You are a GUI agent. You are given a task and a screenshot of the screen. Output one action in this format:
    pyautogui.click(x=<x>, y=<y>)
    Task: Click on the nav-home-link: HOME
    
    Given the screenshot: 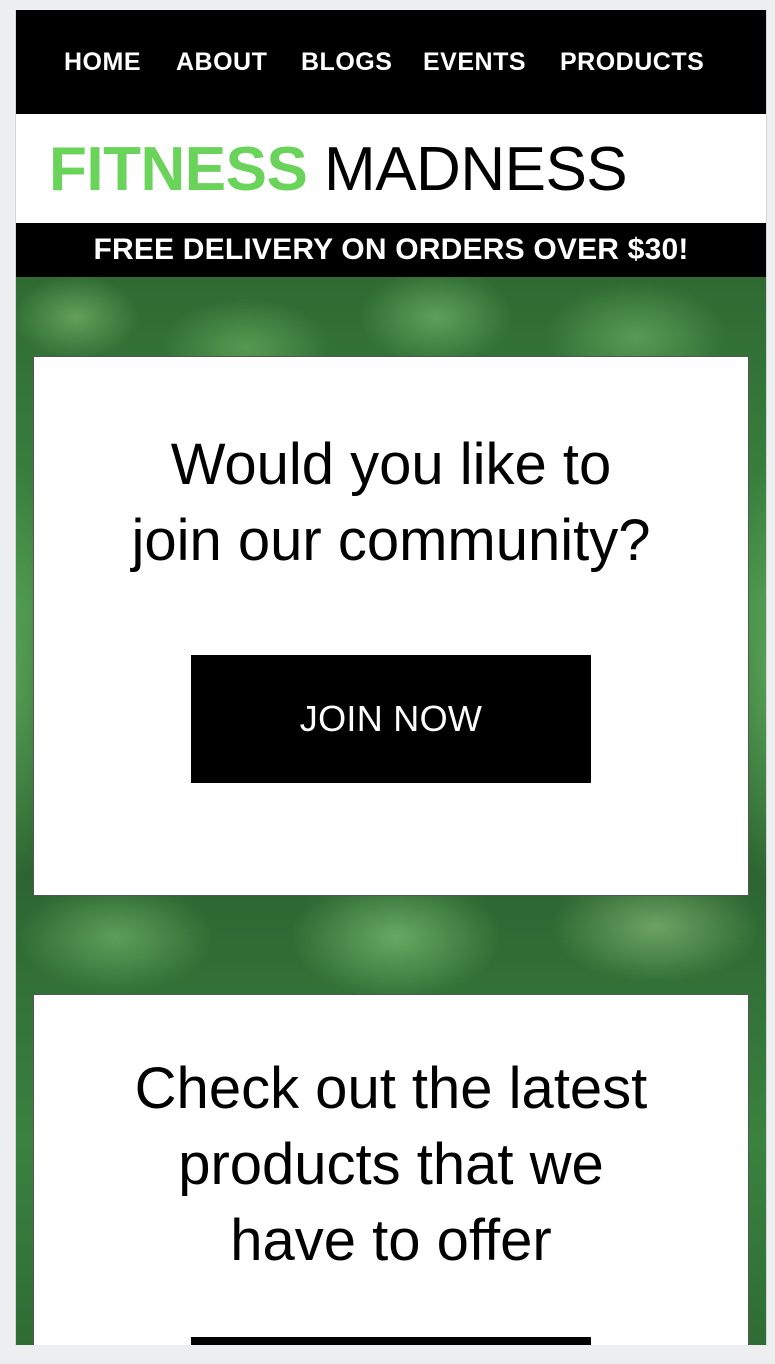 What is the action you would take?
    pyautogui.click(x=102, y=62)
    